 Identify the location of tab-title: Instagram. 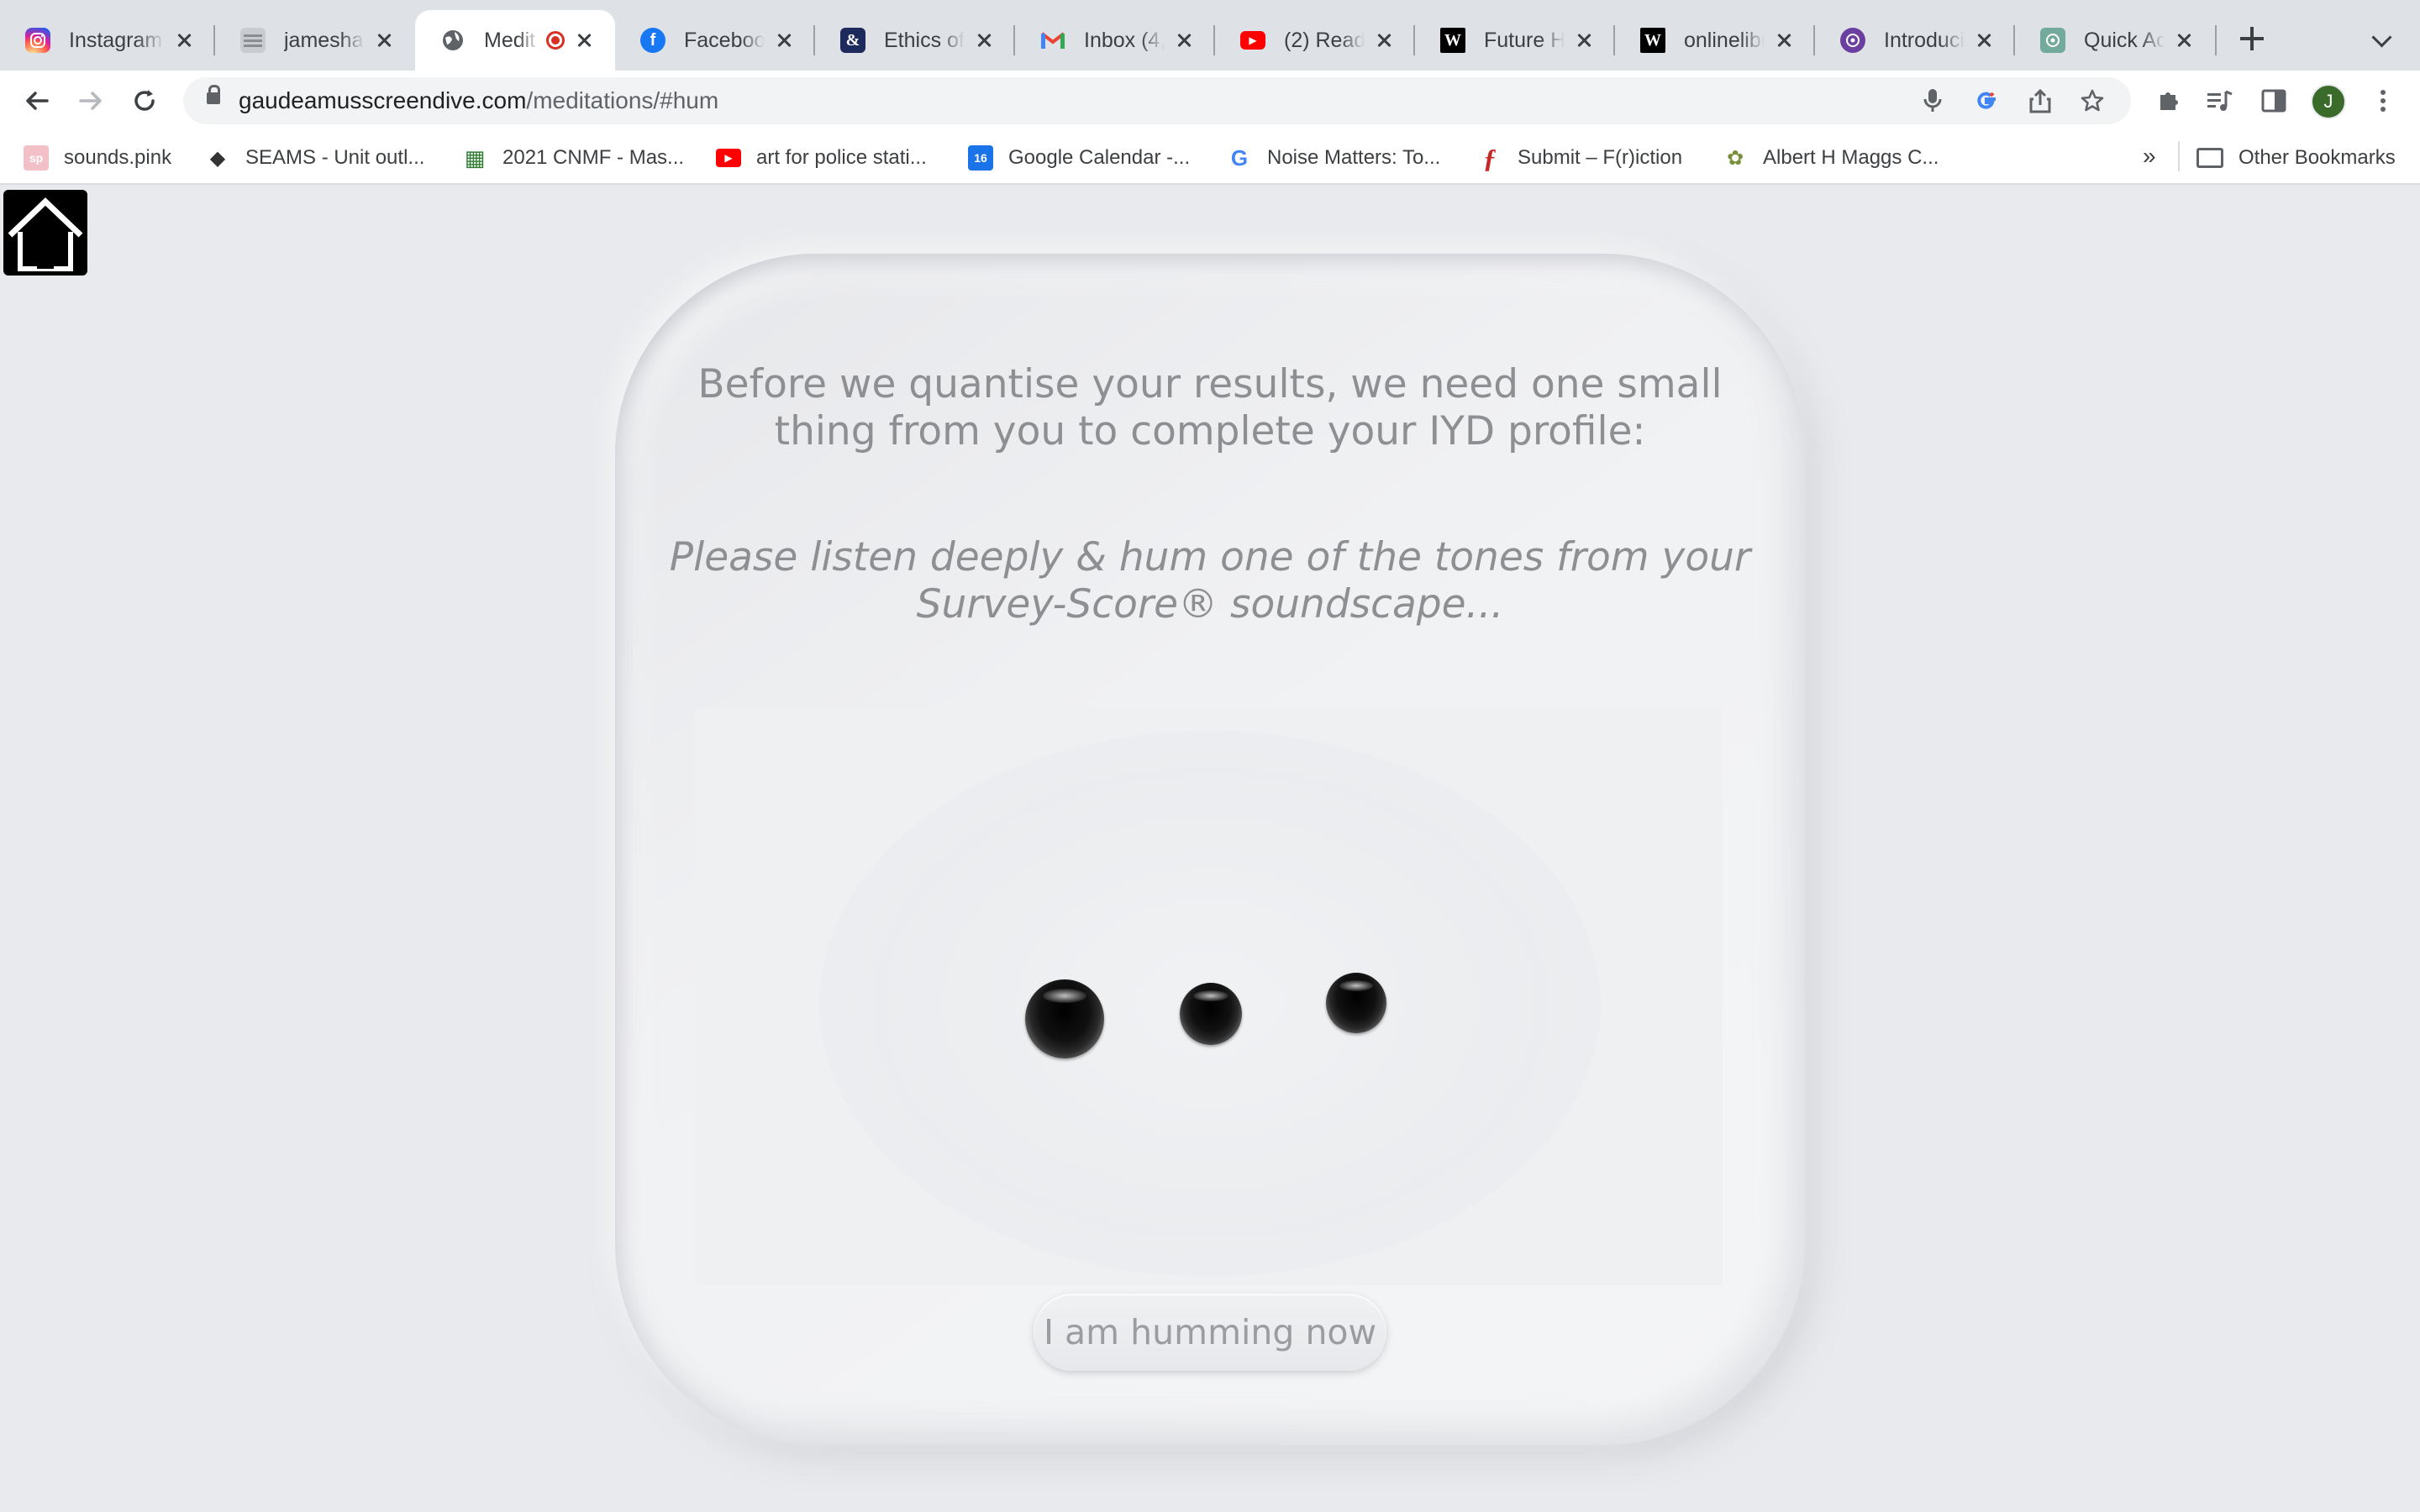
(116, 40).